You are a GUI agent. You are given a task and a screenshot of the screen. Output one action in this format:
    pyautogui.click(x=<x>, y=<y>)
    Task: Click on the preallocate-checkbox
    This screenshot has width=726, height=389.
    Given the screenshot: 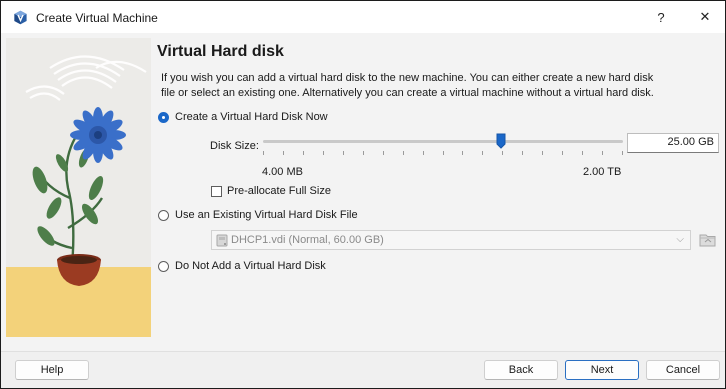 What is the action you would take?
    pyautogui.click(x=216, y=191)
    